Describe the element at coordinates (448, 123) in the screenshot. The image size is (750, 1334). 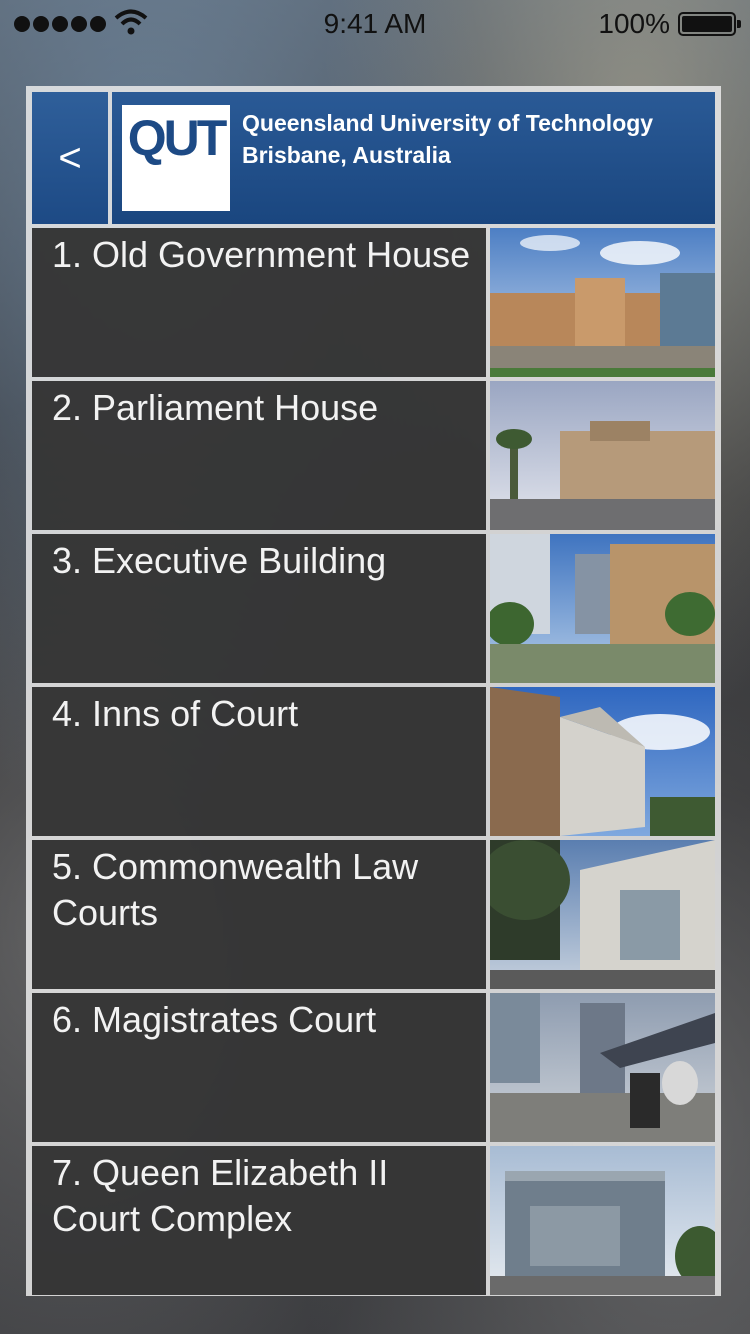
I see `university-name: Queensland University of Technology` at that location.